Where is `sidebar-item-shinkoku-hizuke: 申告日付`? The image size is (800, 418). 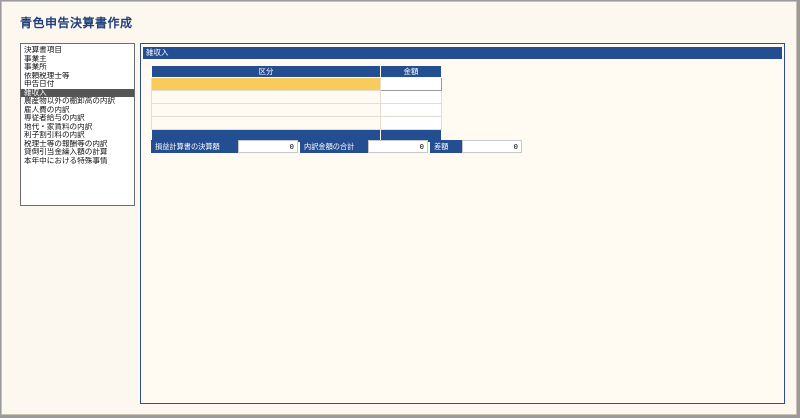
sidebar-item-shinkoku-hizuke: 申告日付 is located at coordinates (77, 84).